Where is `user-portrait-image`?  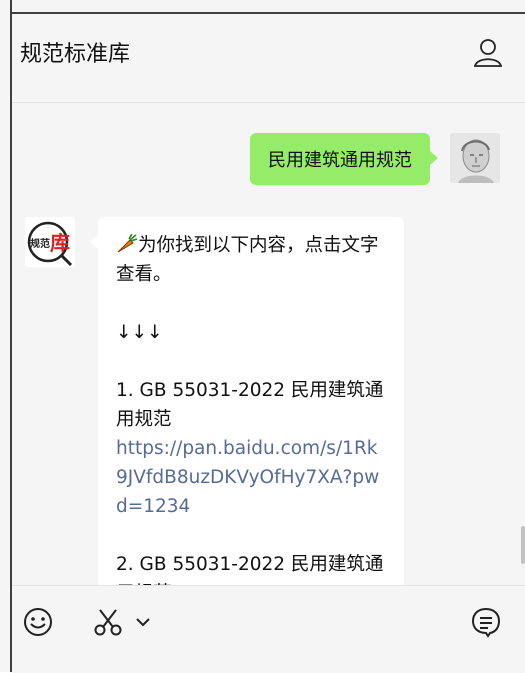
user-portrait-image is located at coordinates (475, 158).